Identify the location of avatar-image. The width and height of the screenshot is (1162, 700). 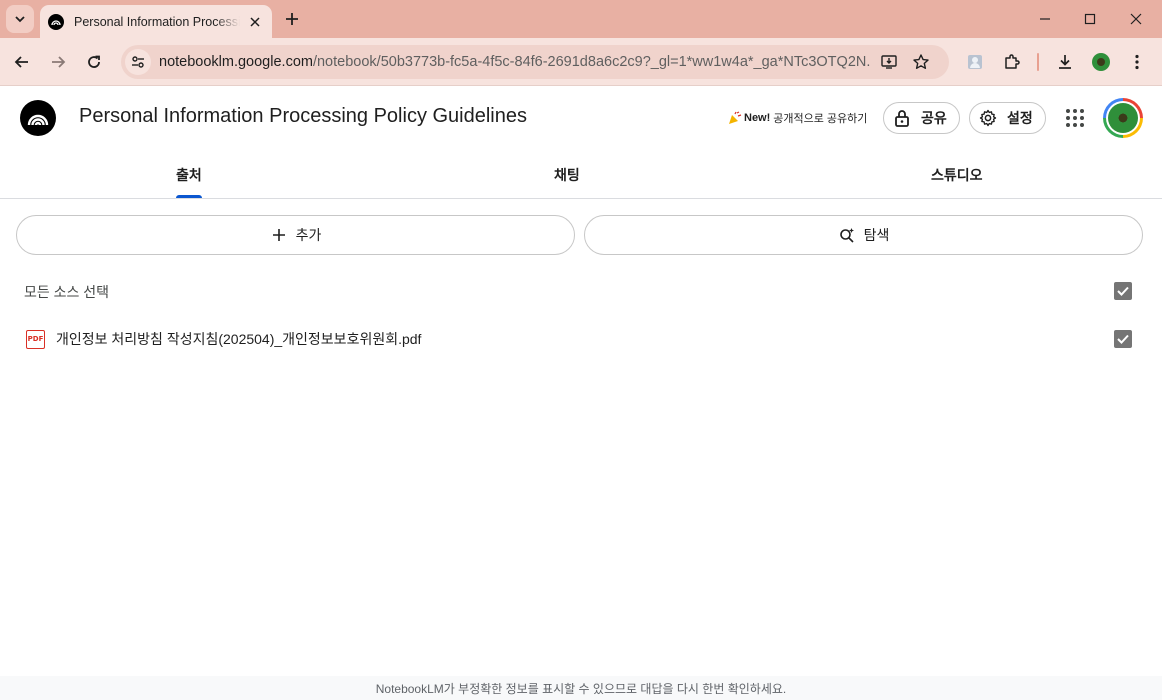
(1123, 118).